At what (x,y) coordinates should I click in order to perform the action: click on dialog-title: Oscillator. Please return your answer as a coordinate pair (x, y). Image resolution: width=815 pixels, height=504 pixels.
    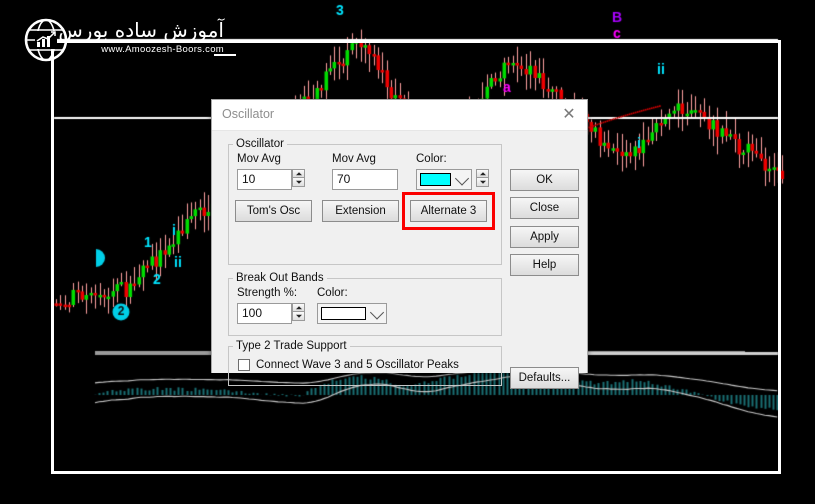
    Looking at the image, I should click on (248, 114).